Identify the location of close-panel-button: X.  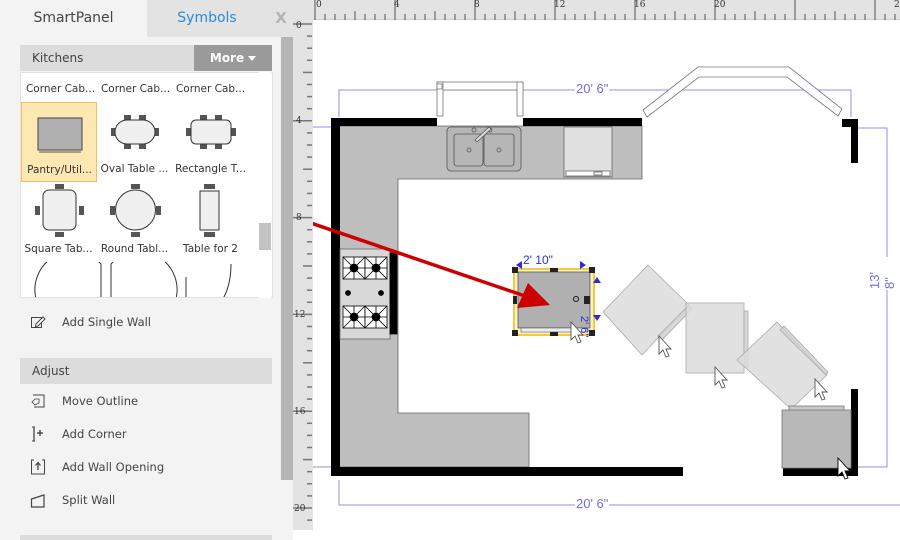
(281, 18).